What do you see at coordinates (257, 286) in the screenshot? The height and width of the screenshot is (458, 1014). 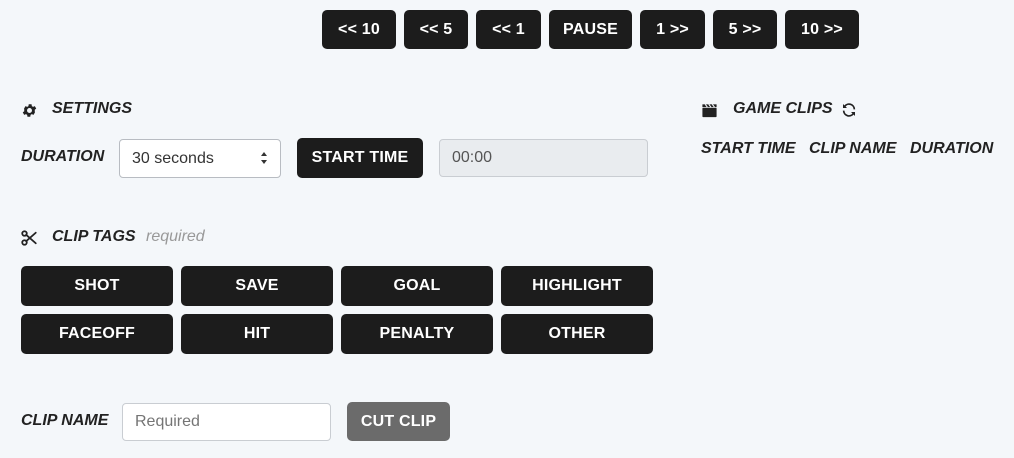 I see `tag-save-button: SAVE` at bounding box center [257, 286].